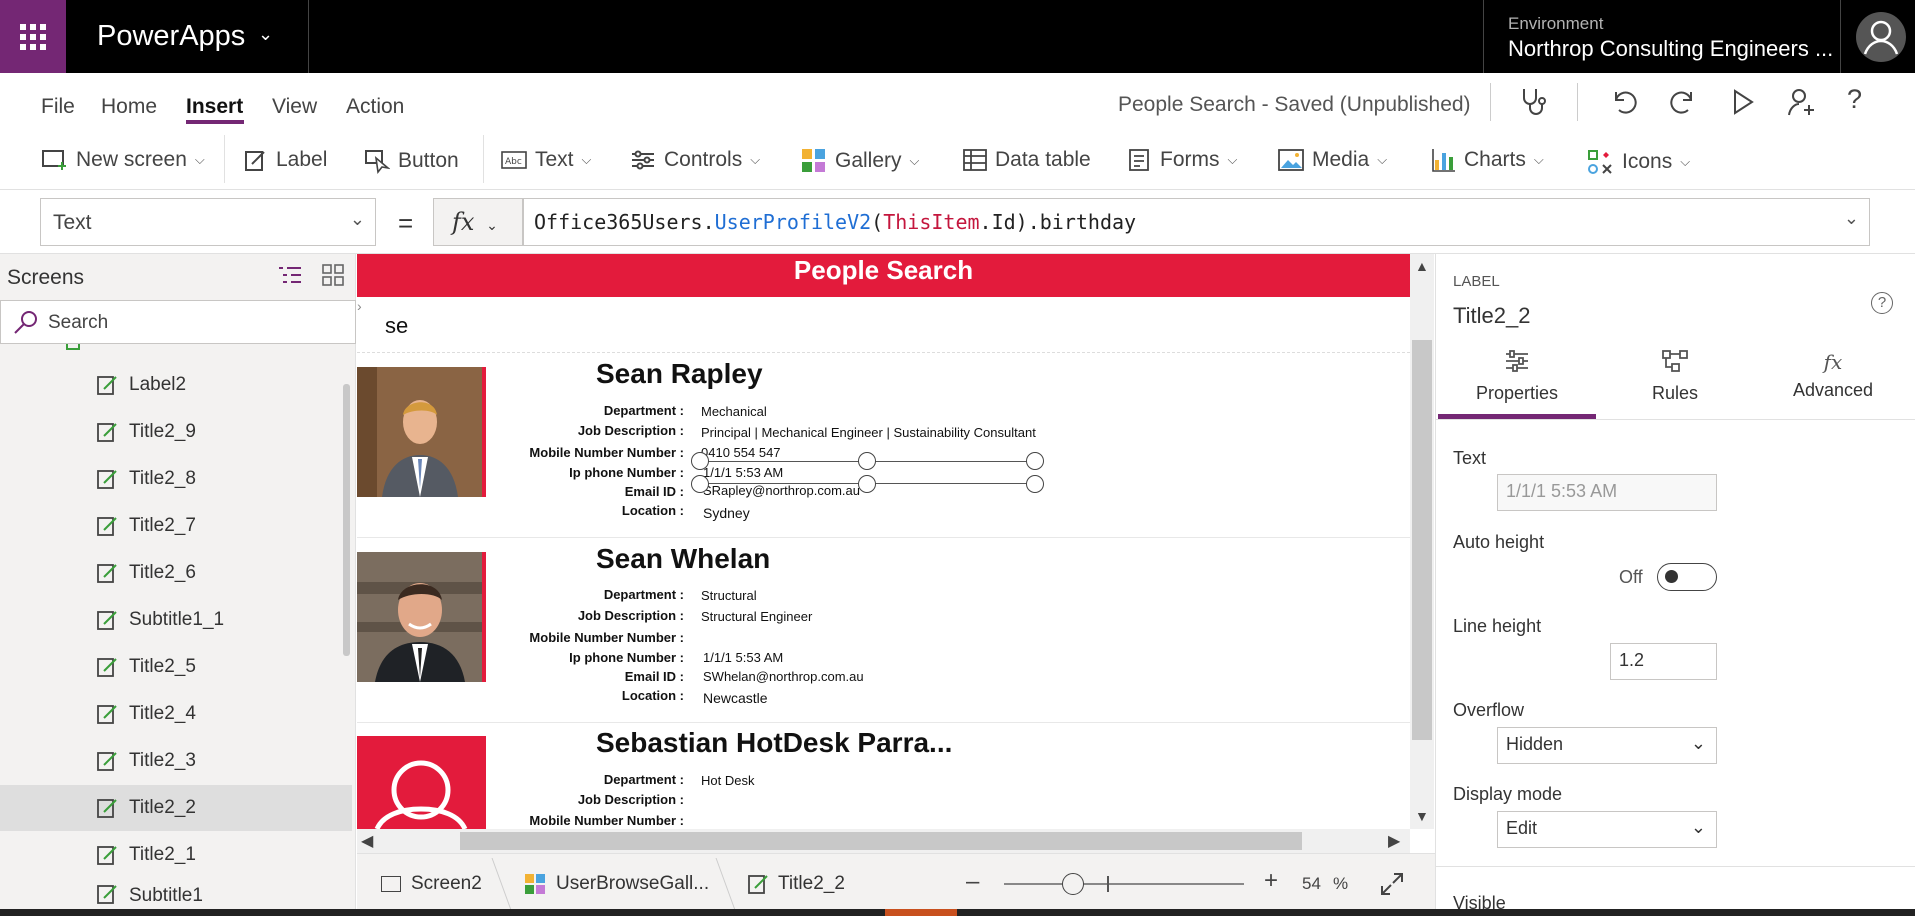 The height and width of the screenshot is (916, 1915). What do you see at coordinates (1517, 377) in the screenshot?
I see `tab-properties: Properties` at bounding box center [1517, 377].